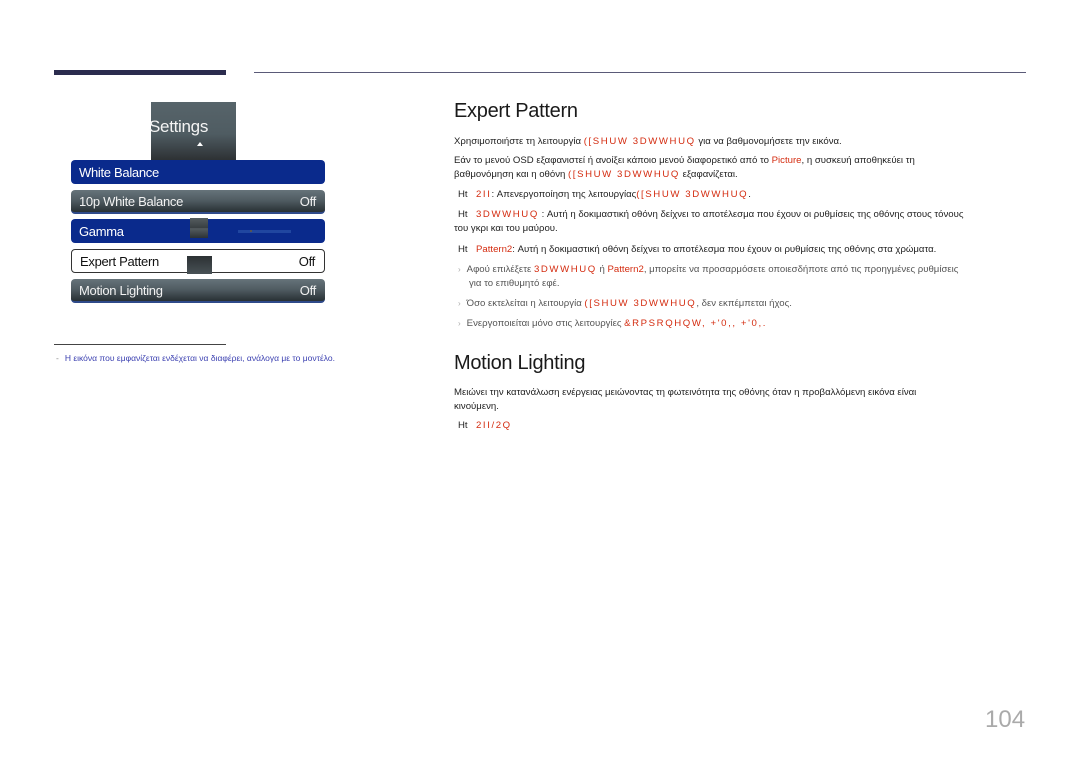  I want to click on text: του γκρι και του μαύρου., so click(506, 228).